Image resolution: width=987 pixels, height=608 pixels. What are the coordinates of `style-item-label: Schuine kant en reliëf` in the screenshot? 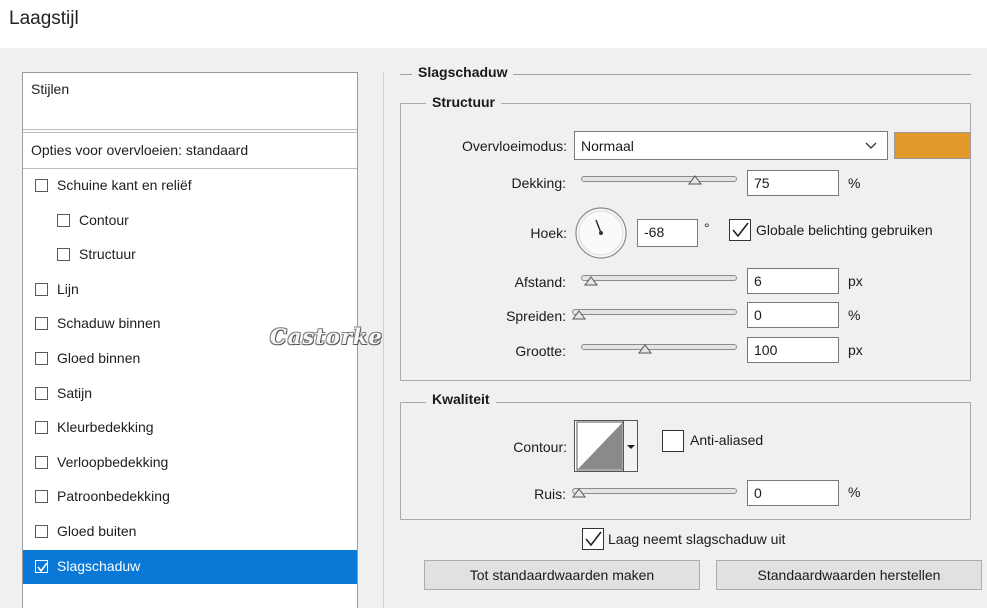 It's located at (124, 185).